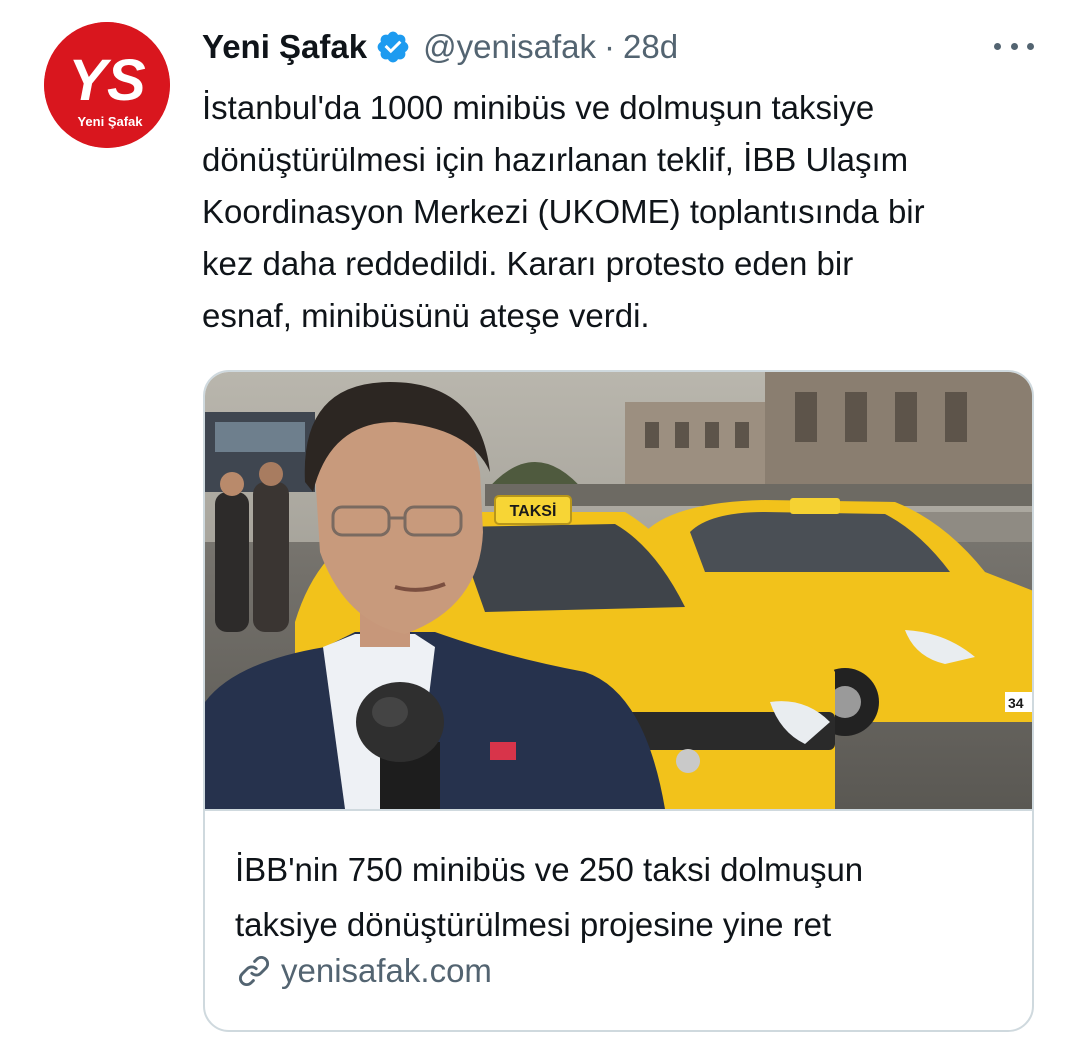  What do you see at coordinates (426, 315) in the screenshot?
I see `tweet-text-line: esnaf, minibüsünü ateşe verdi.` at bounding box center [426, 315].